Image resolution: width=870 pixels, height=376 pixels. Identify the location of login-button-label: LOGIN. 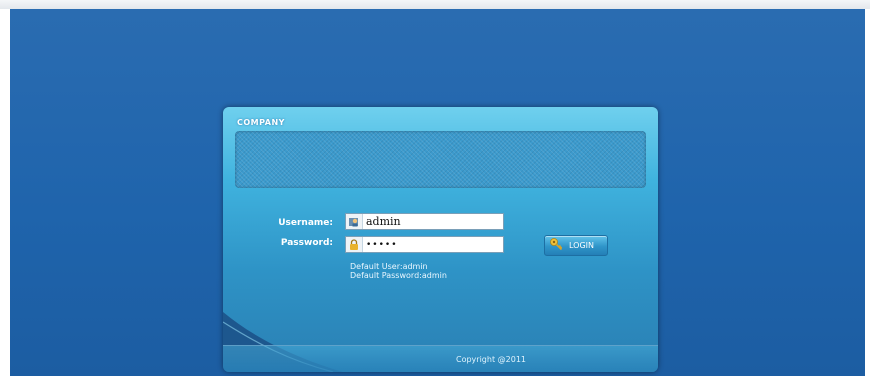
(582, 245).